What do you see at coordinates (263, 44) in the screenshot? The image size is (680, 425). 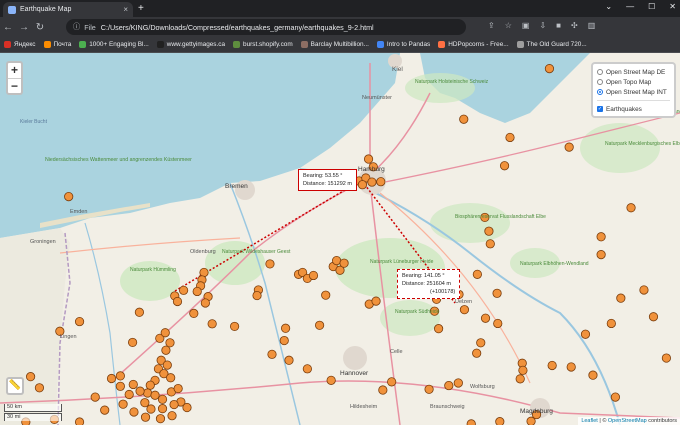 I see `bookmark-4: burst.shopify.com` at bounding box center [263, 44].